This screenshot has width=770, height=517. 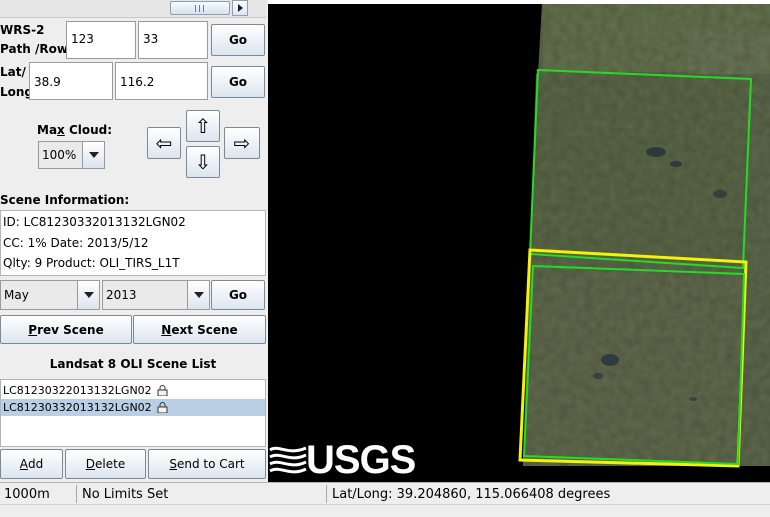 I want to click on month-value: May, so click(x=16, y=295).